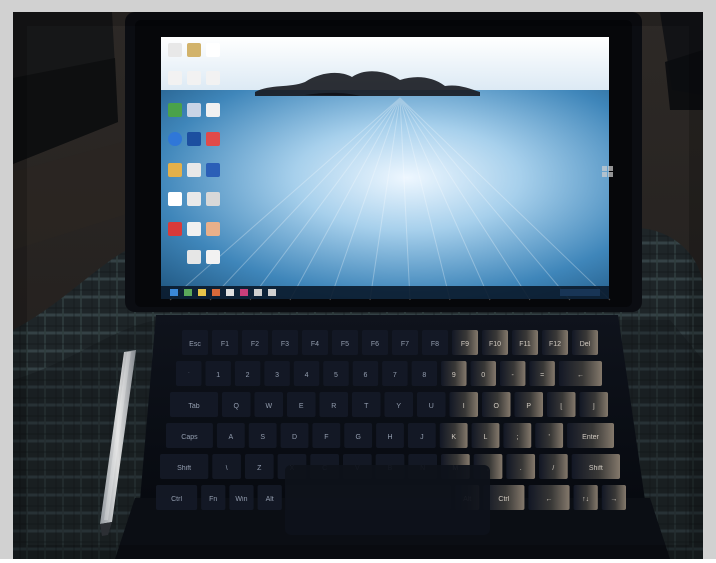 This screenshot has width=716, height=563. What do you see at coordinates (259, 468) in the screenshot?
I see `key-label: Z` at bounding box center [259, 468].